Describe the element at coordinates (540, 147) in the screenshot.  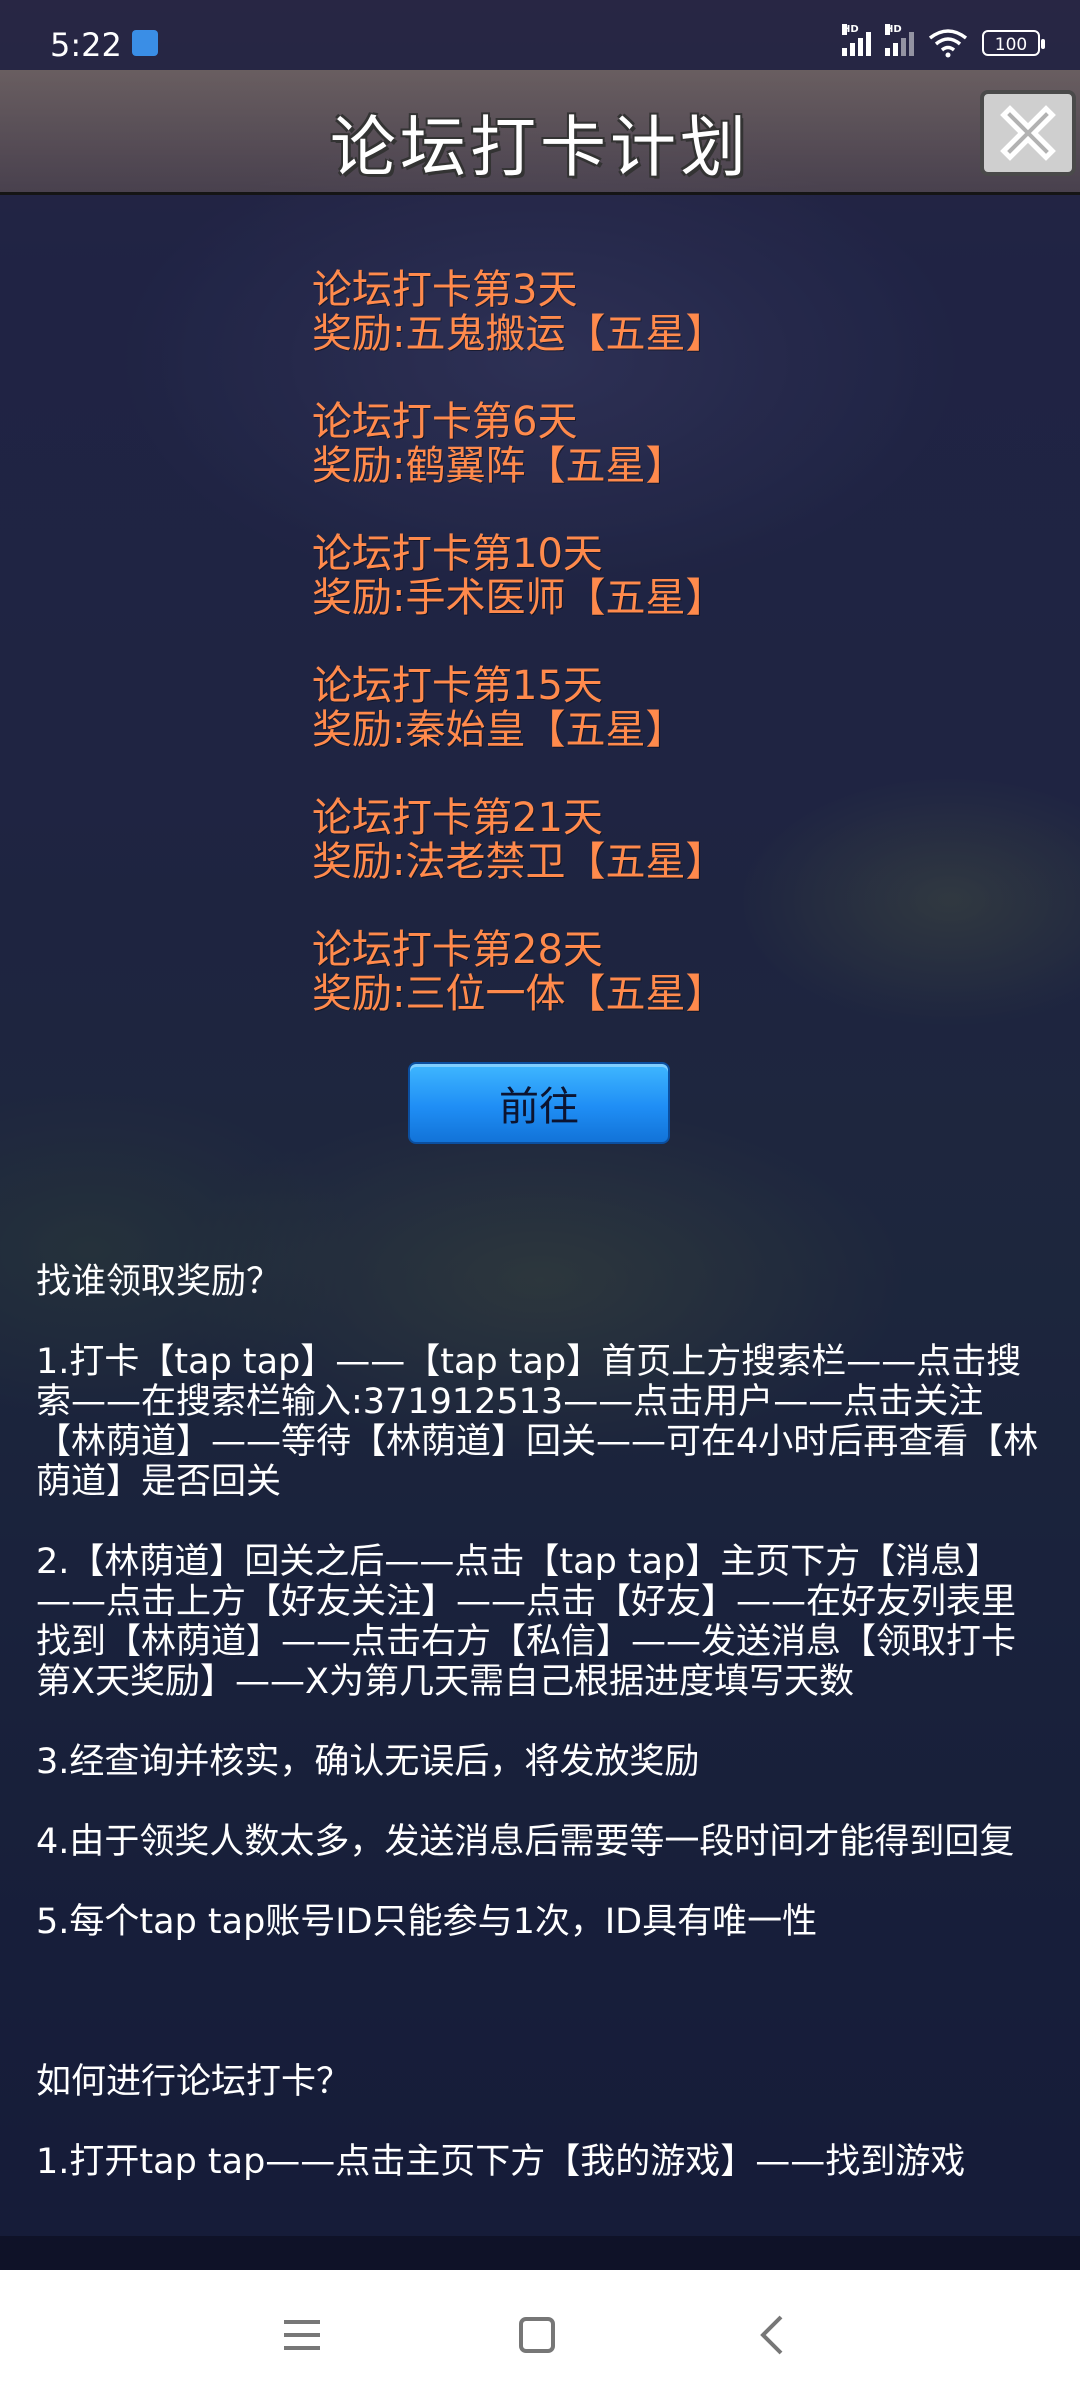
I see `page-title: 论坛打卡计划` at that location.